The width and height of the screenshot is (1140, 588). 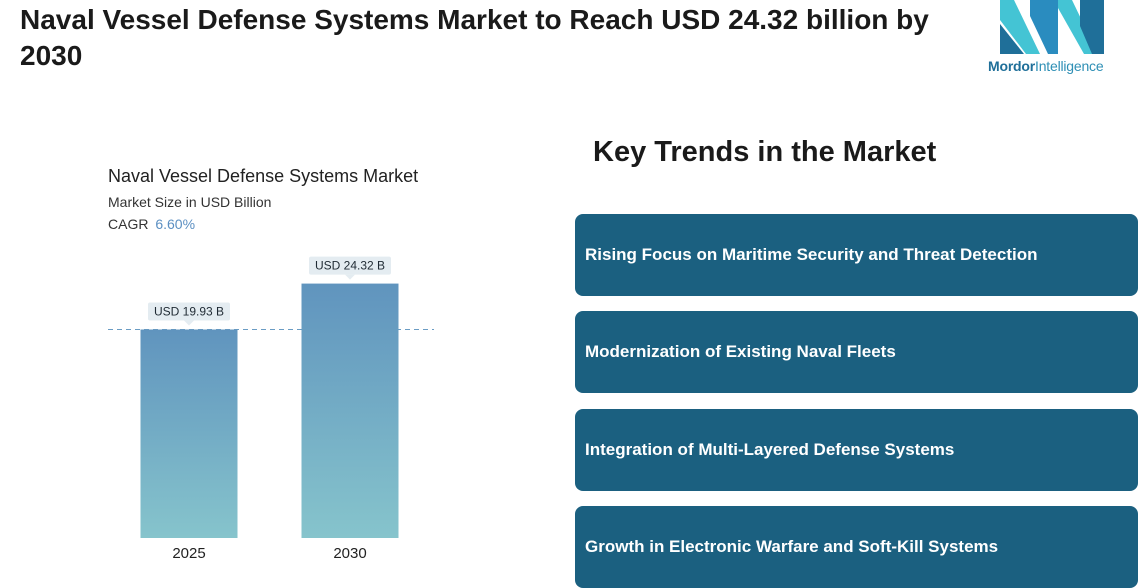 I want to click on trends-title: Key Trends in the Market, so click(x=765, y=152).